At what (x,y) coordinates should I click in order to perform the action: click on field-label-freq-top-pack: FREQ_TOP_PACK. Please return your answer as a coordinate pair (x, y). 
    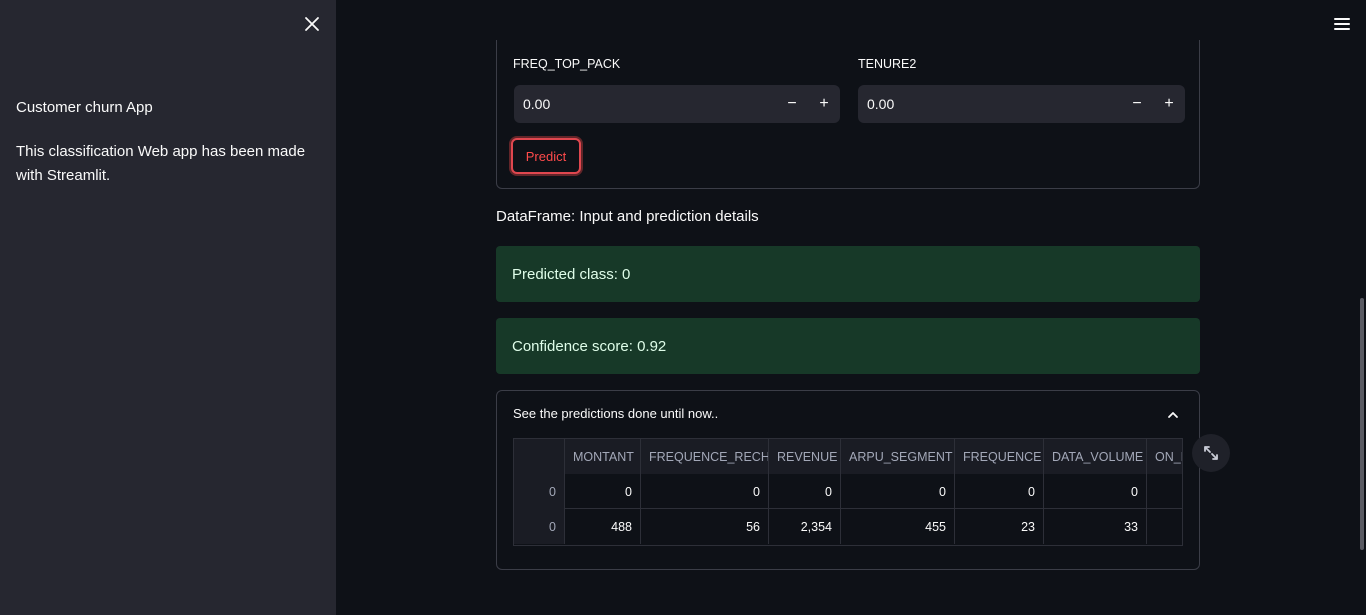
    Looking at the image, I should click on (567, 64).